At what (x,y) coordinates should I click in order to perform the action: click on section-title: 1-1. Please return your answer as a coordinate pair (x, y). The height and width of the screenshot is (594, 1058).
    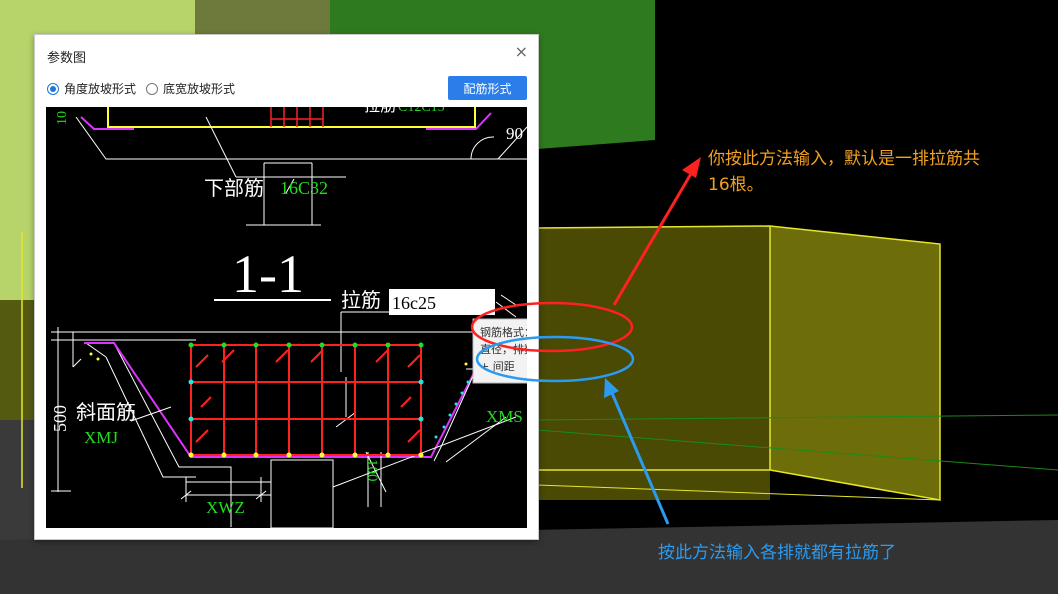
    Looking at the image, I should click on (268, 274).